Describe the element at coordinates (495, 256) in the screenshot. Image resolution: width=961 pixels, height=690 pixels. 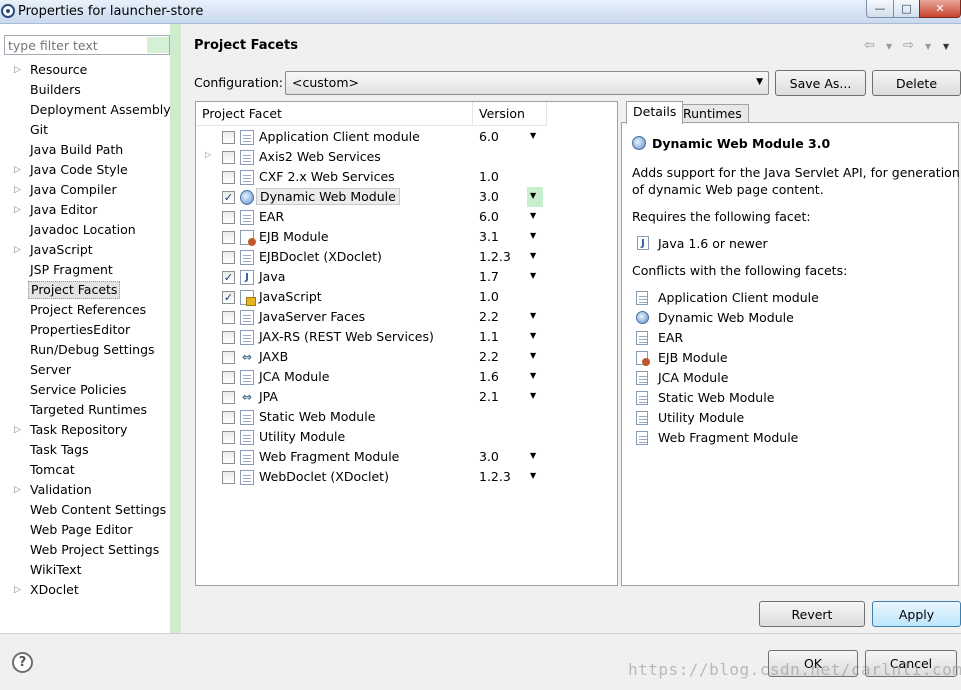
I see `facet-version: 1.2.3` at that location.